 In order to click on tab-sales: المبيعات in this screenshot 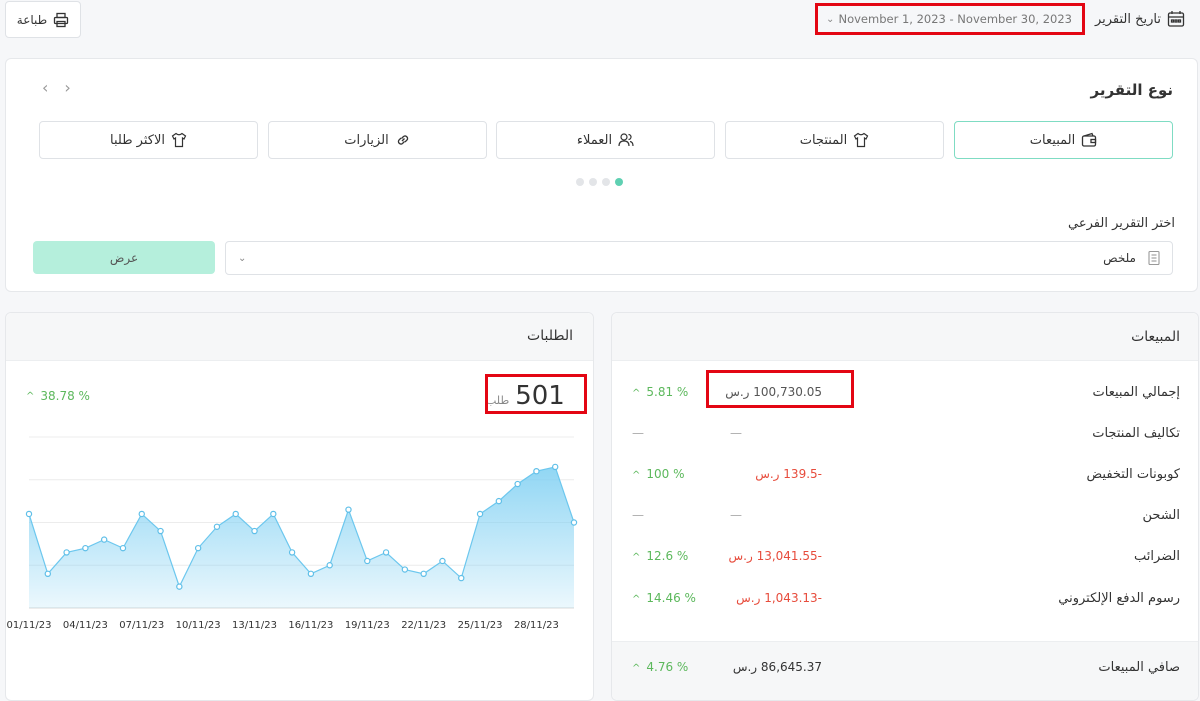, I will do `click(1063, 140)`.